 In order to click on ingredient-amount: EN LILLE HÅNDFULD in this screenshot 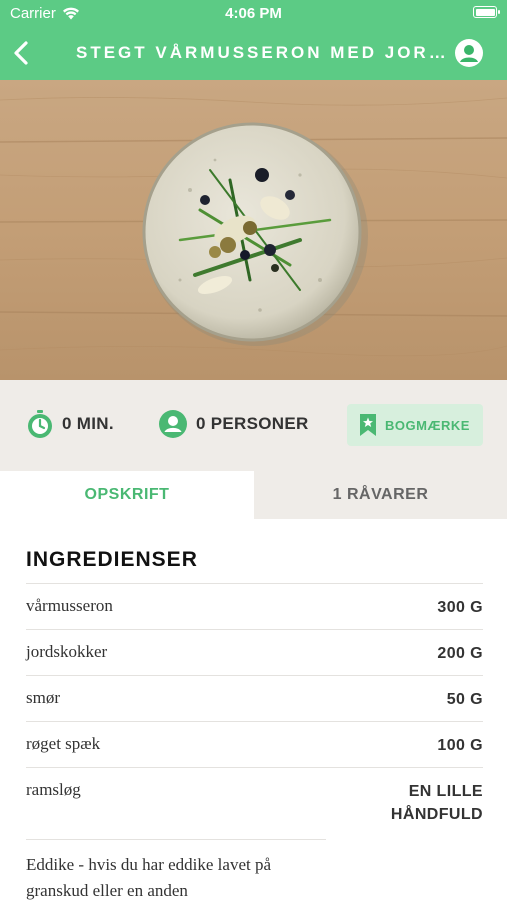, I will do `click(437, 803)`.